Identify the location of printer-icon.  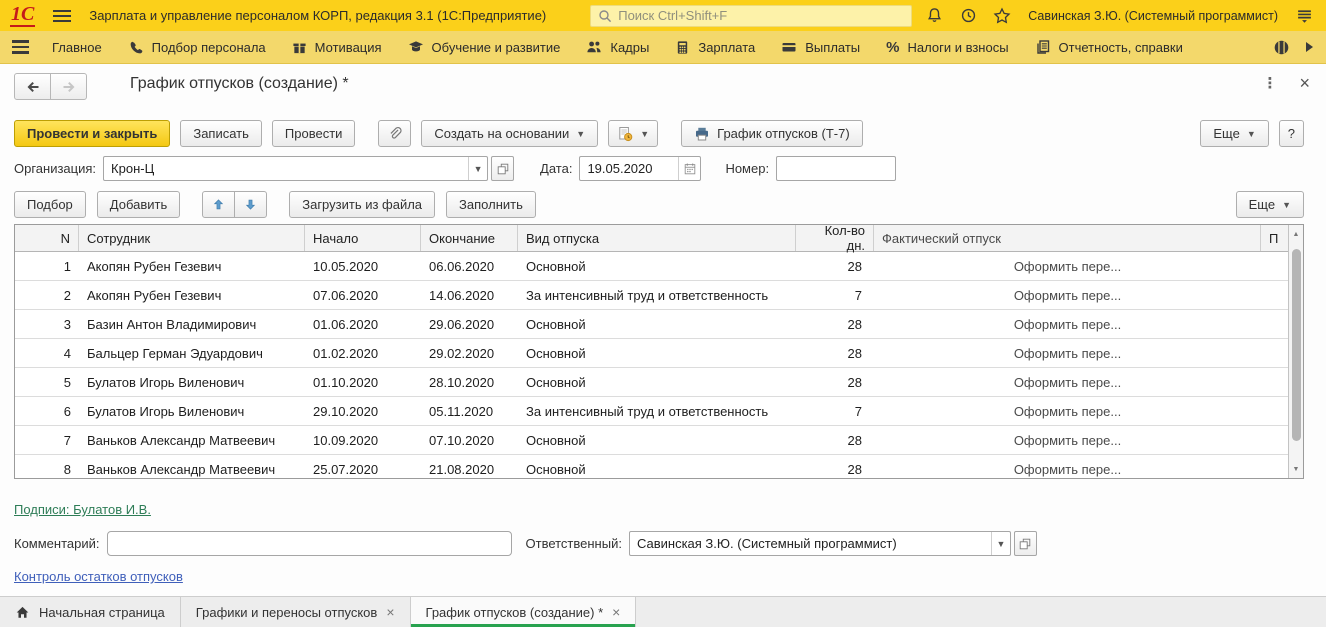
(702, 134).